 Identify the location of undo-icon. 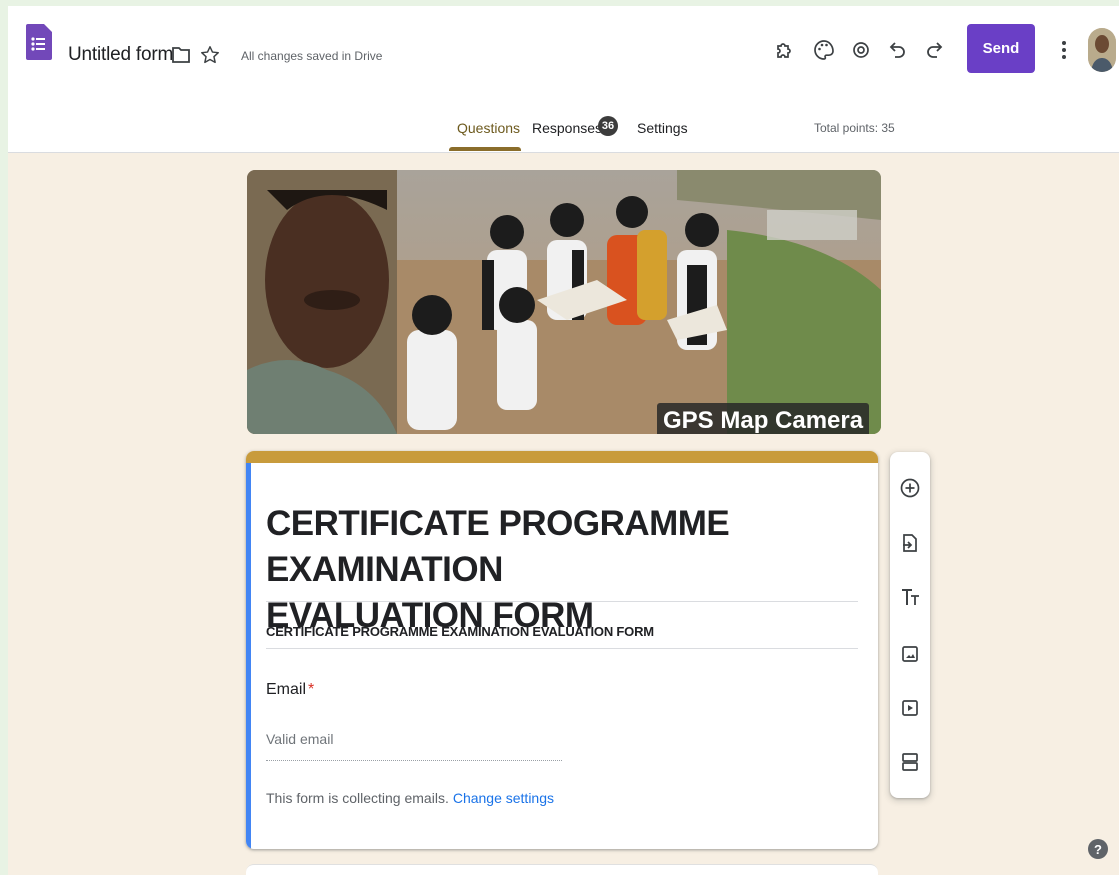
(898, 50).